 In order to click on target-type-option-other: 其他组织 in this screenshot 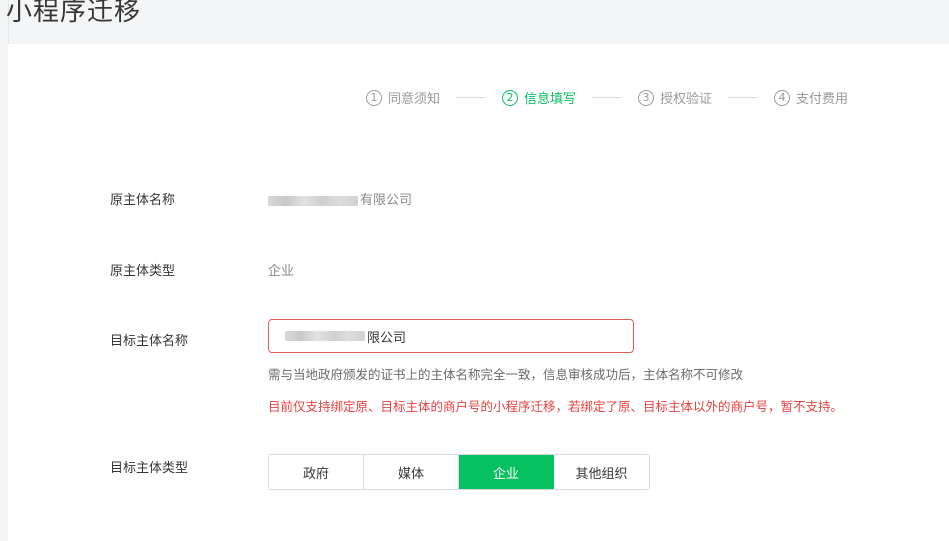, I will do `click(601, 472)`.